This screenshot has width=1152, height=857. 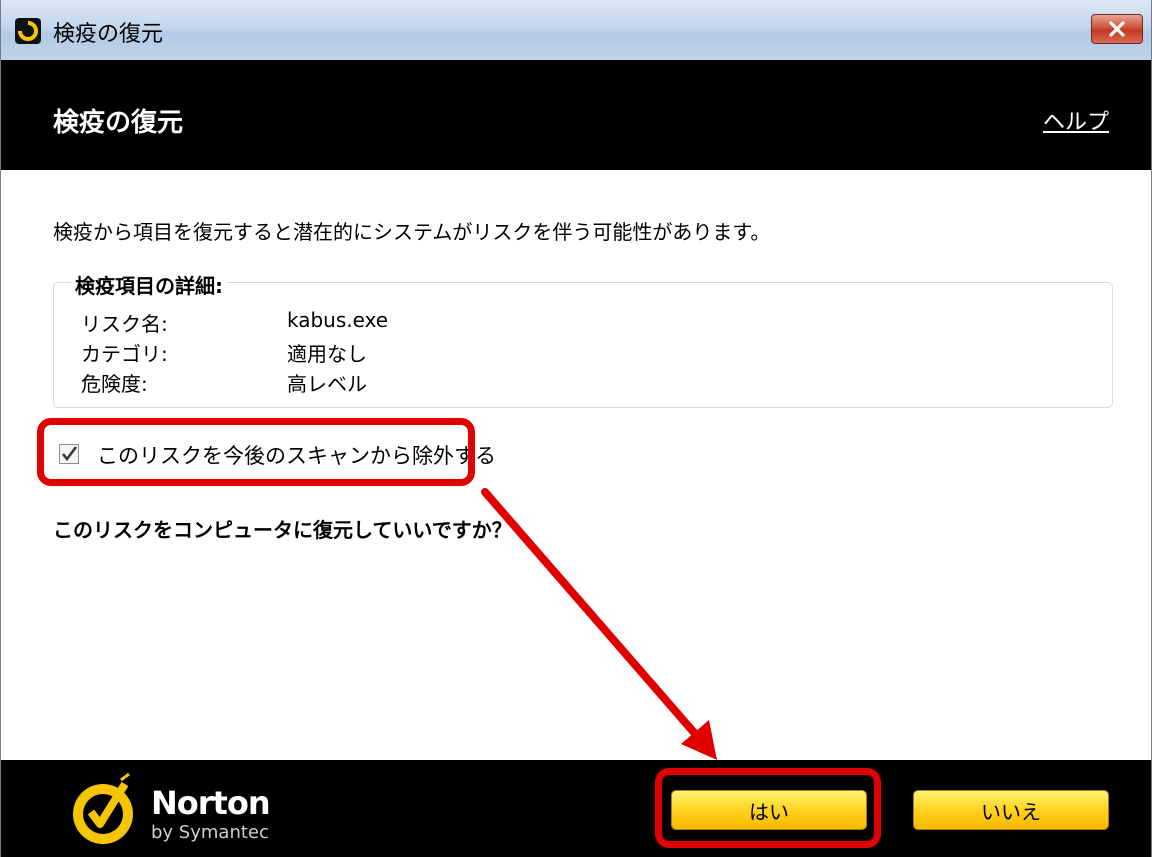 I want to click on severity-value: 高レベル, so click(x=327, y=384).